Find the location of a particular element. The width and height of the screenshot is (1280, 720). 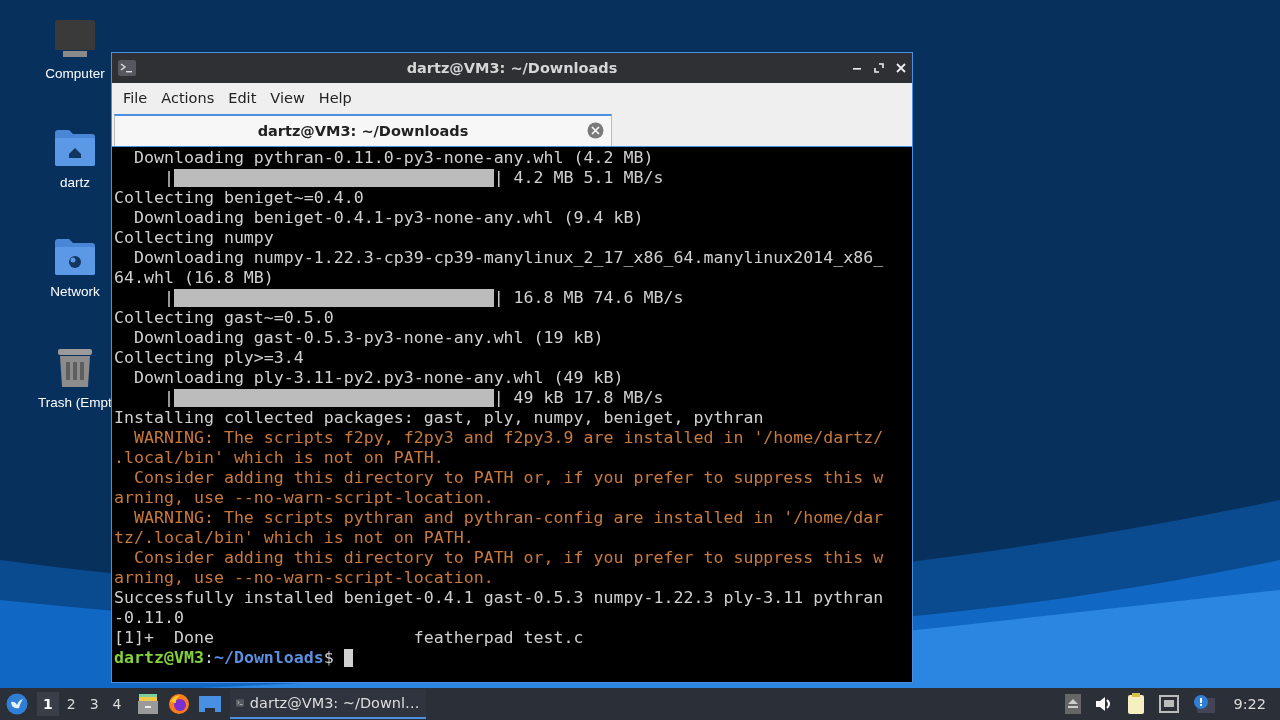

terminal-line: 64.whl (16.8 MB) is located at coordinates (194, 278).